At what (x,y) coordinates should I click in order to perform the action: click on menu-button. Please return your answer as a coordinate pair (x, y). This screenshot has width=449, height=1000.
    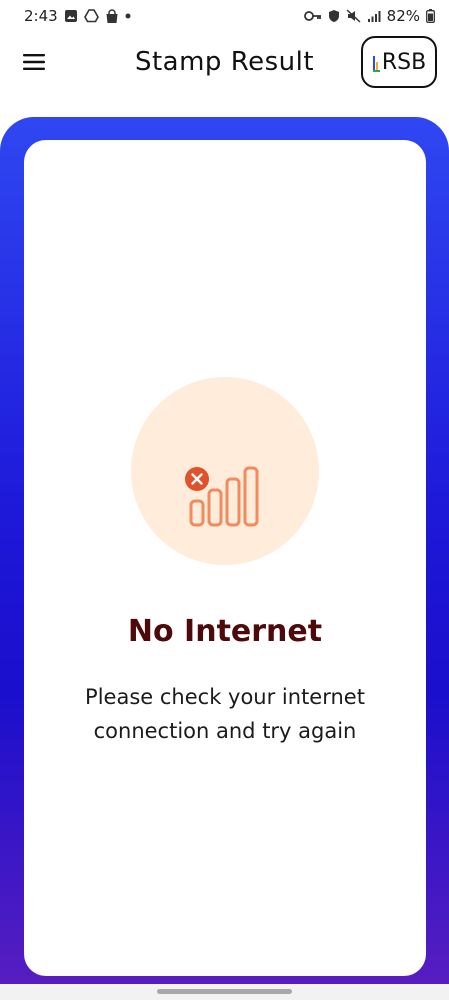
    Looking at the image, I should click on (34, 62).